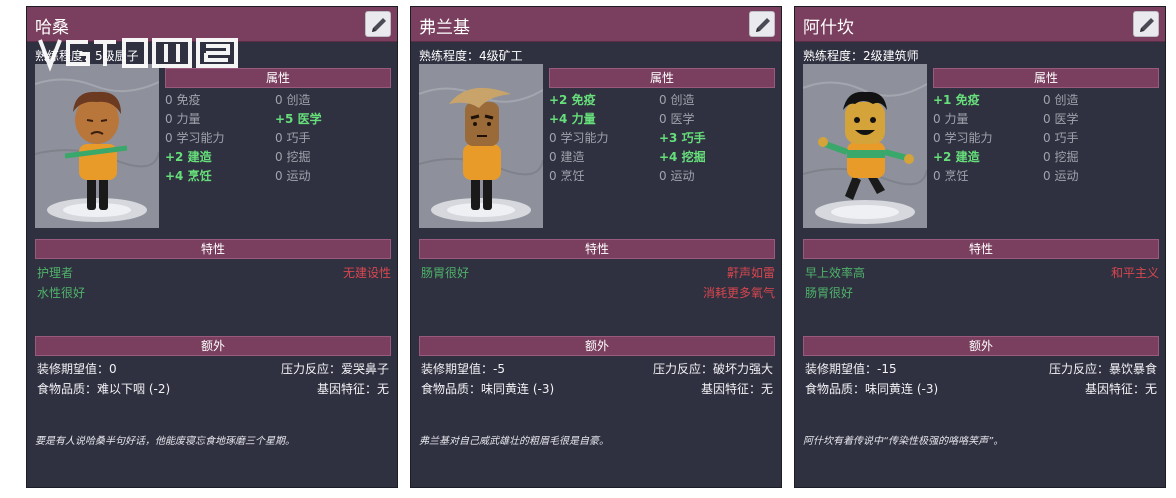 The image size is (1176, 498). What do you see at coordinates (572, 119) in the screenshot?
I see `attribute-strength: +4 力量` at bounding box center [572, 119].